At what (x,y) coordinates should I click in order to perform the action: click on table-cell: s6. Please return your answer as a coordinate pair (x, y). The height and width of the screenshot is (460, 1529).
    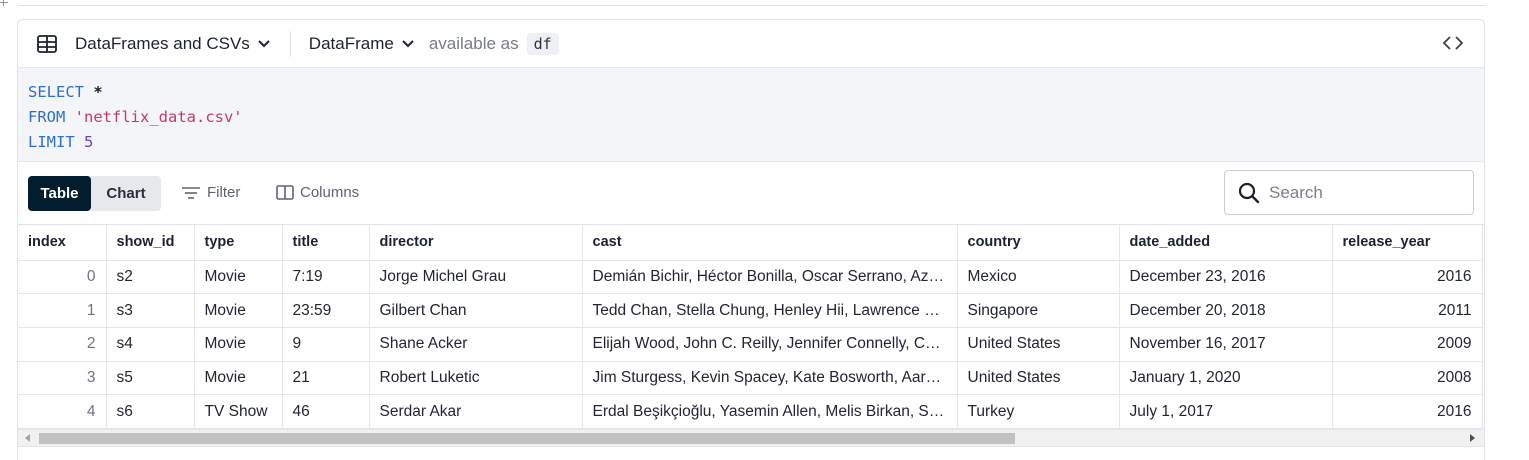
    Looking at the image, I should click on (150, 411).